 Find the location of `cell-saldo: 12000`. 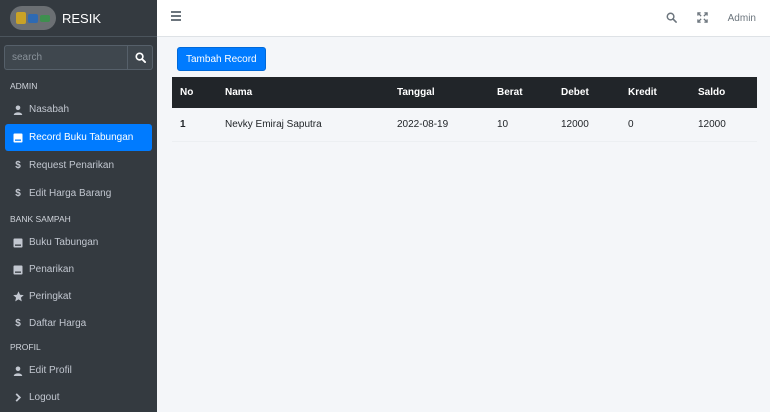

cell-saldo: 12000 is located at coordinates (723, 125).